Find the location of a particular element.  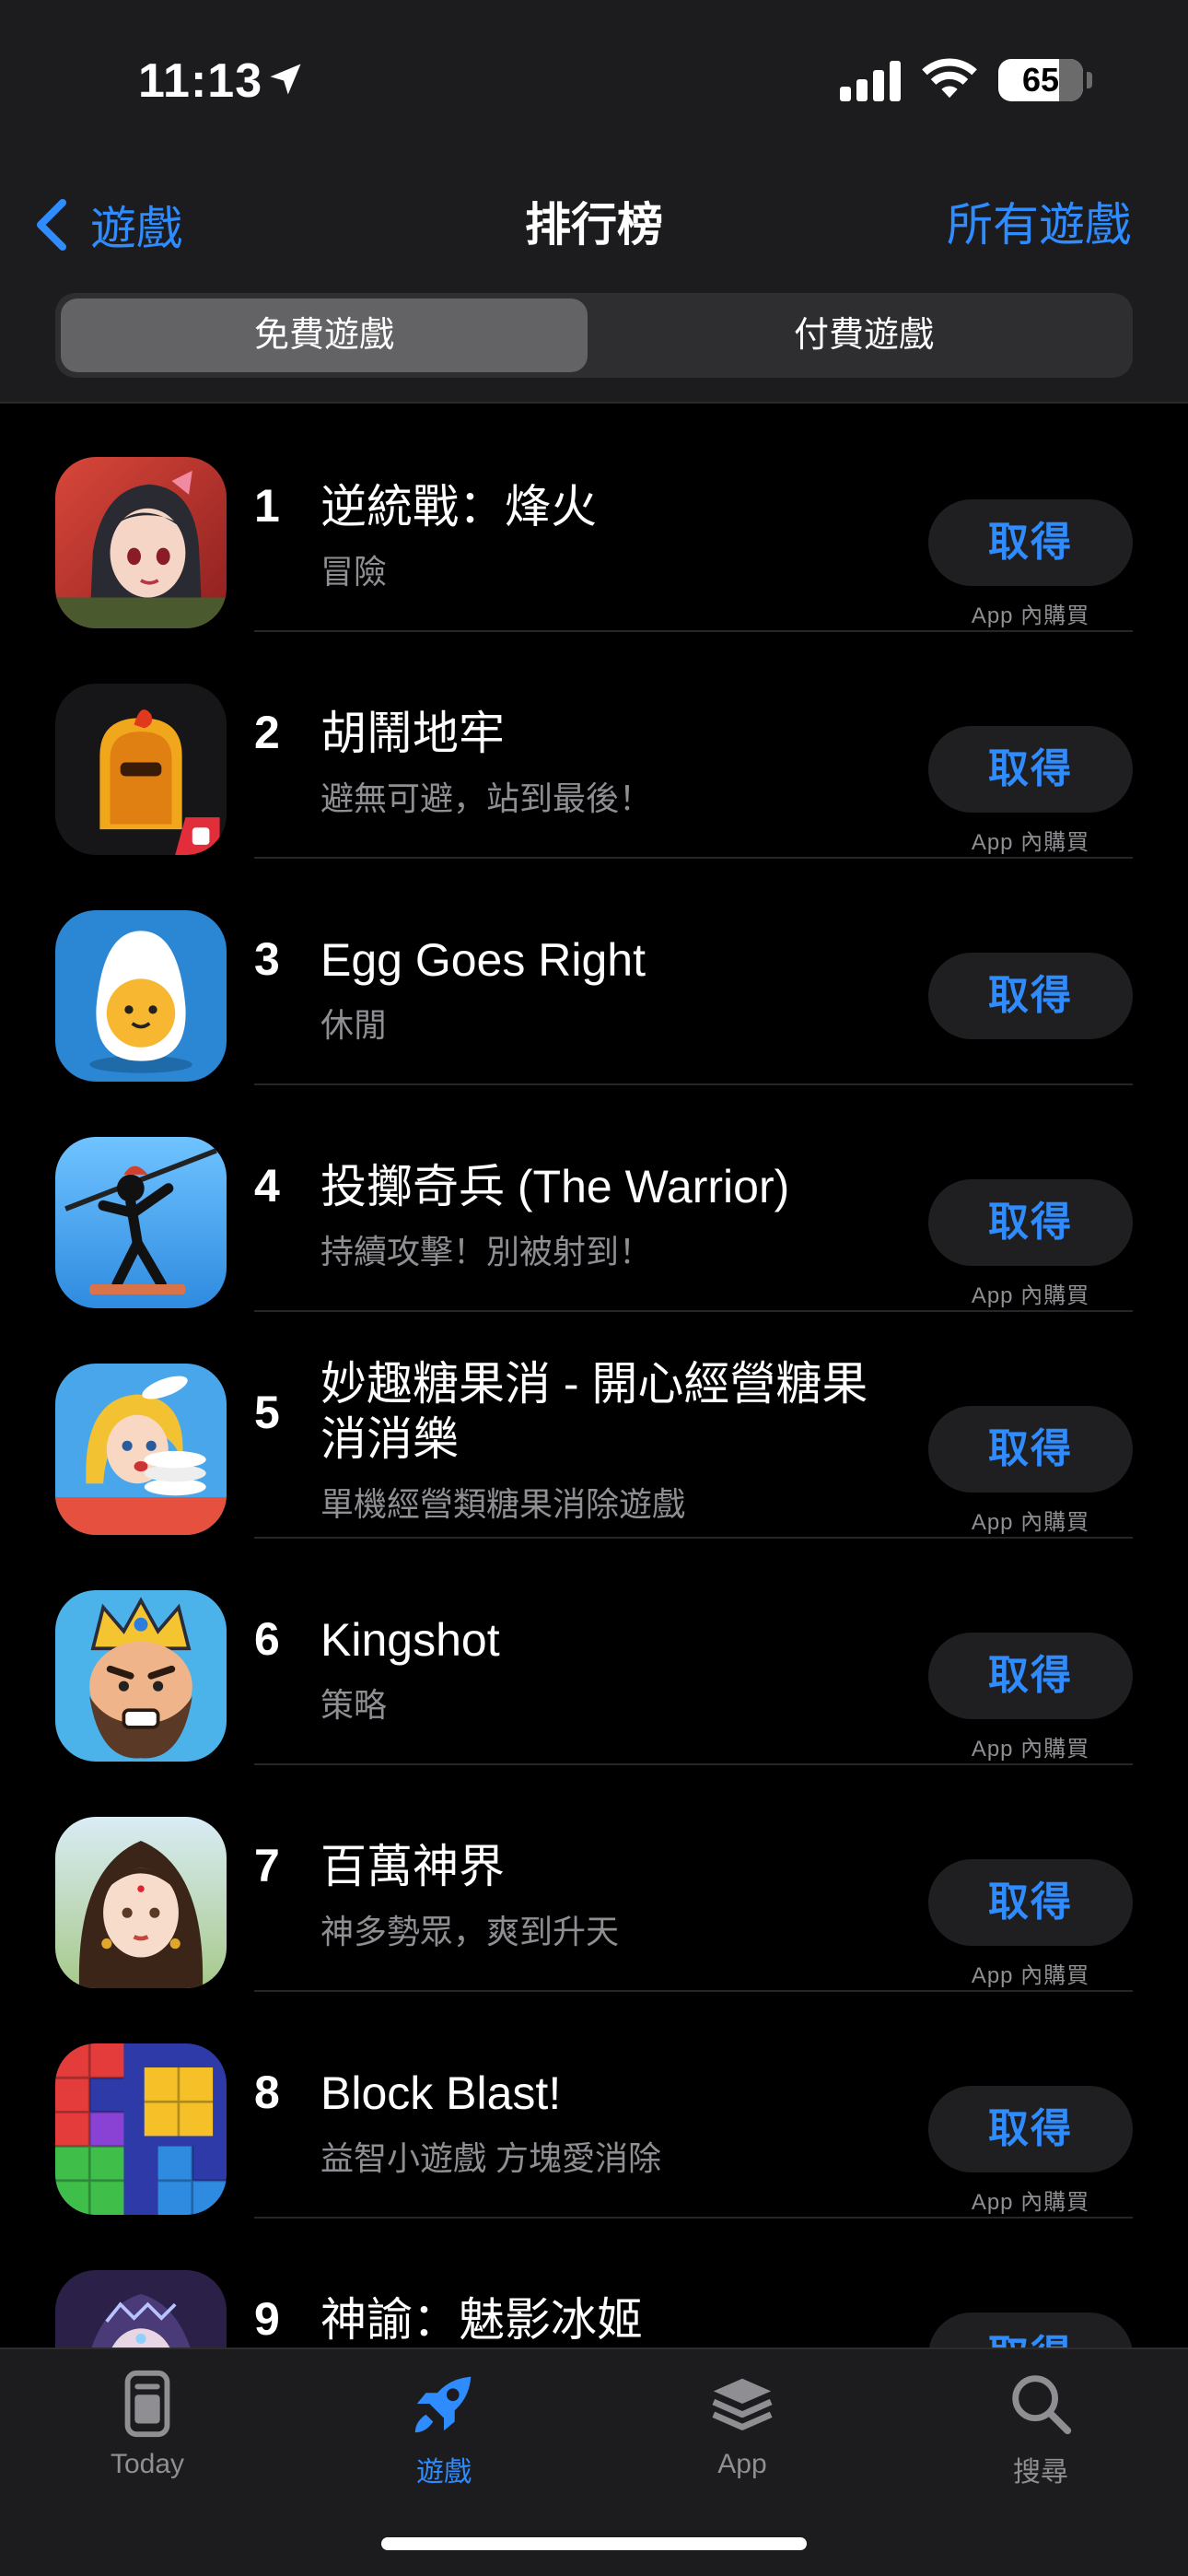

tab-label: 遊戲 is located at coordinates (444, 2472).